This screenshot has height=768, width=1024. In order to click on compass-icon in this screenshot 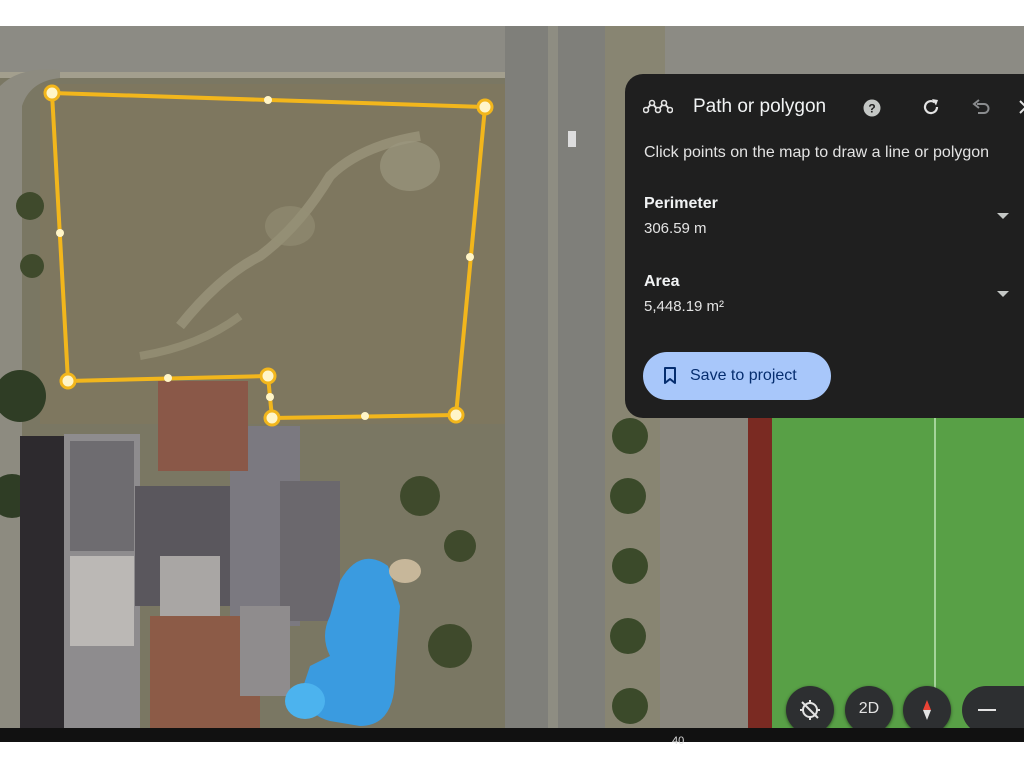, I will do `click(927, 710)`.